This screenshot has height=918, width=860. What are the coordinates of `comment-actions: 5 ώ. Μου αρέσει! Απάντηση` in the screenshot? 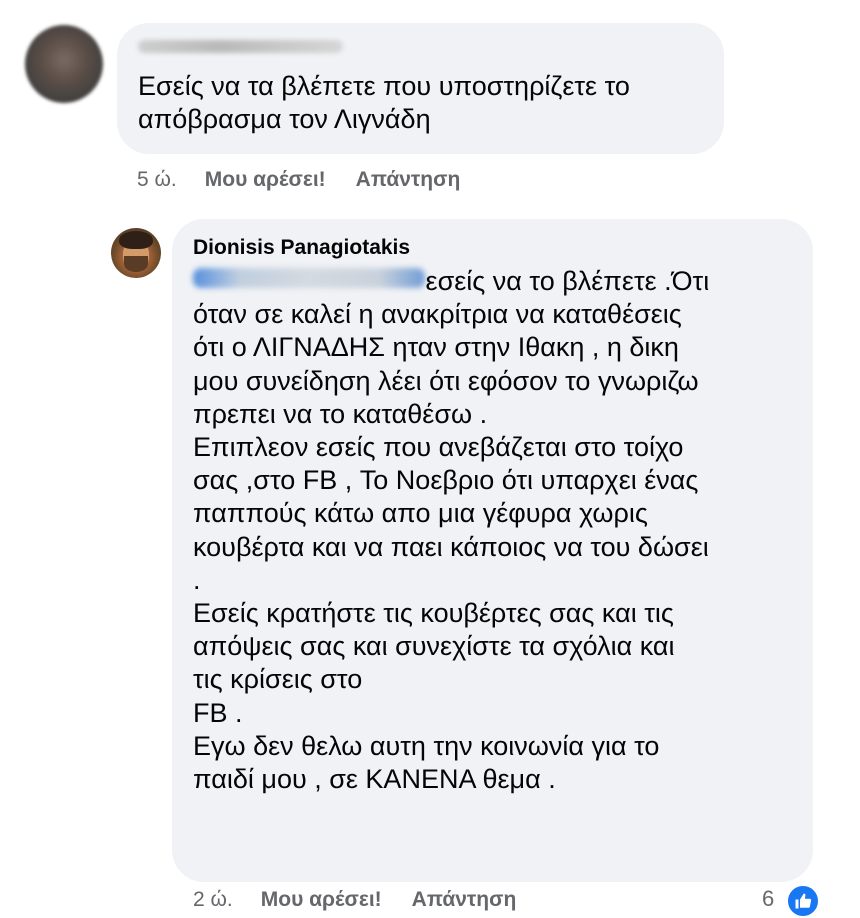 It's located at (298, 180).